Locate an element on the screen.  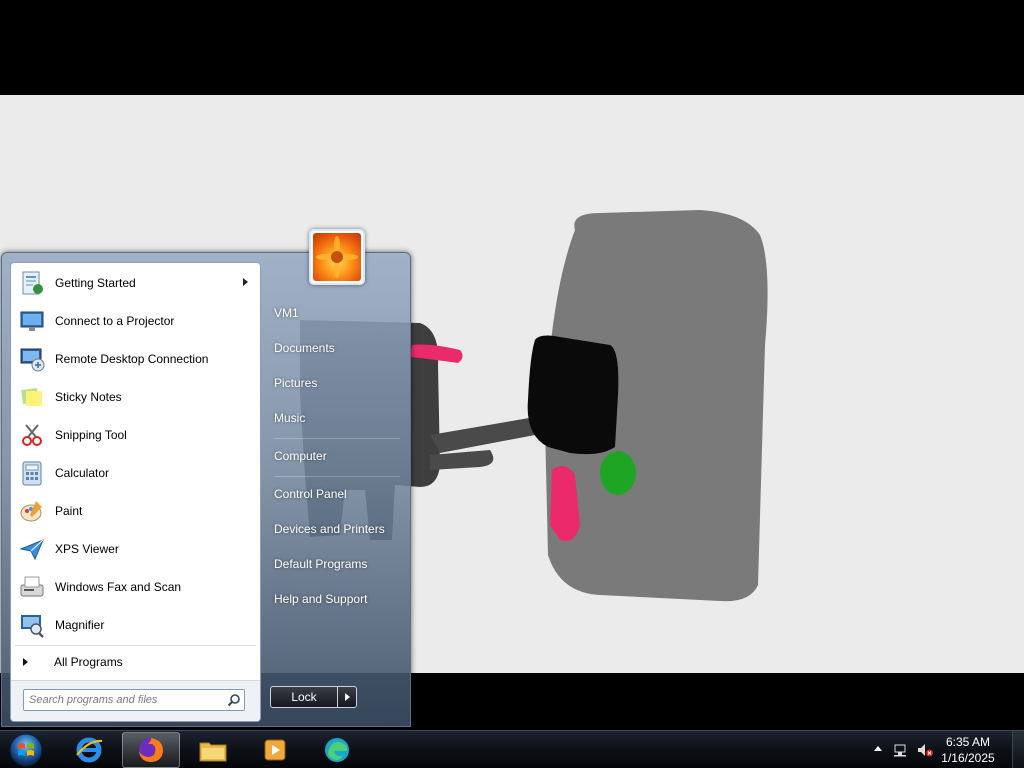
program-label: Sticky Notes is located at coordinates (88, 397).